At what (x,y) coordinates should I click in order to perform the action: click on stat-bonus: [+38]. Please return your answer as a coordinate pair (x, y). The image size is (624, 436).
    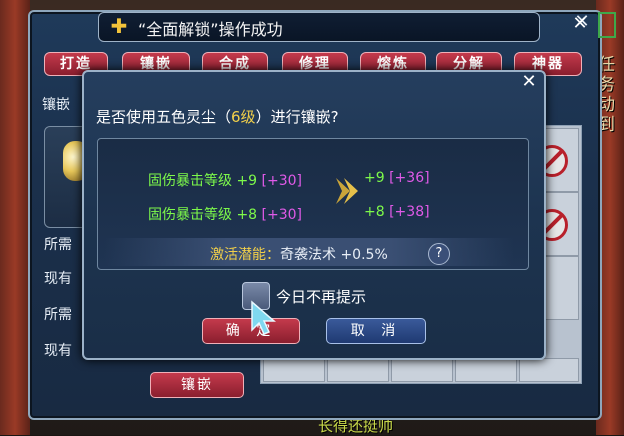
    Looking at the image, I should click on (409, 212).